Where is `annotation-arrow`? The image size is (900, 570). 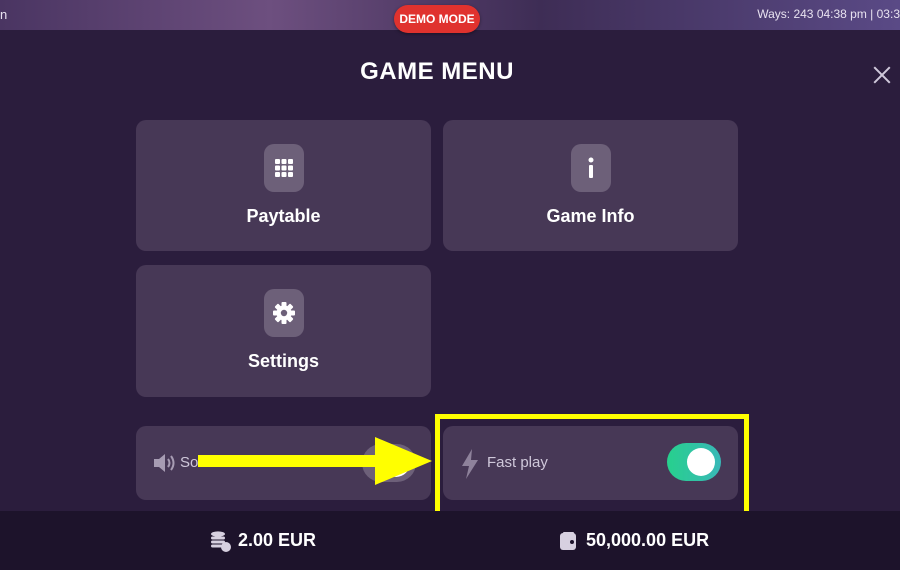
annotation-arrow is located at coordinates (315, 461).